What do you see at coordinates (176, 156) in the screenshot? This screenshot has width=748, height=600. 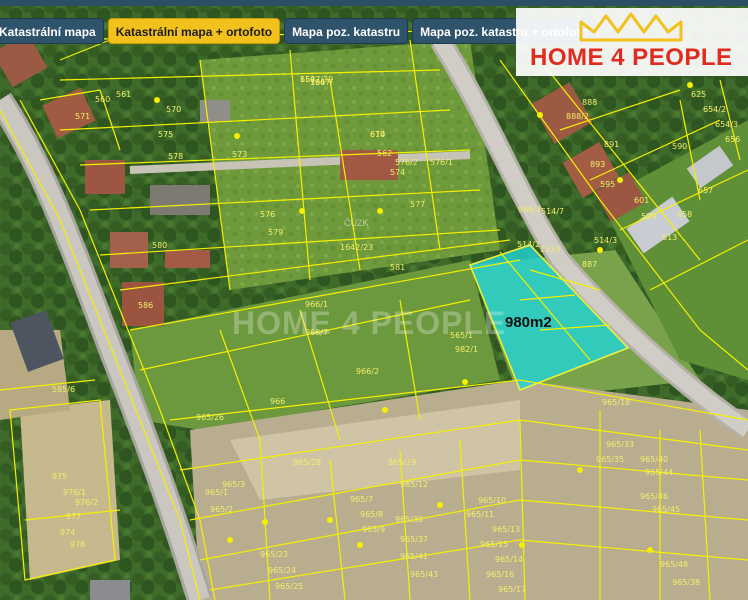 I see `parcel-number-label: 578` at bounding box center [176, 156].